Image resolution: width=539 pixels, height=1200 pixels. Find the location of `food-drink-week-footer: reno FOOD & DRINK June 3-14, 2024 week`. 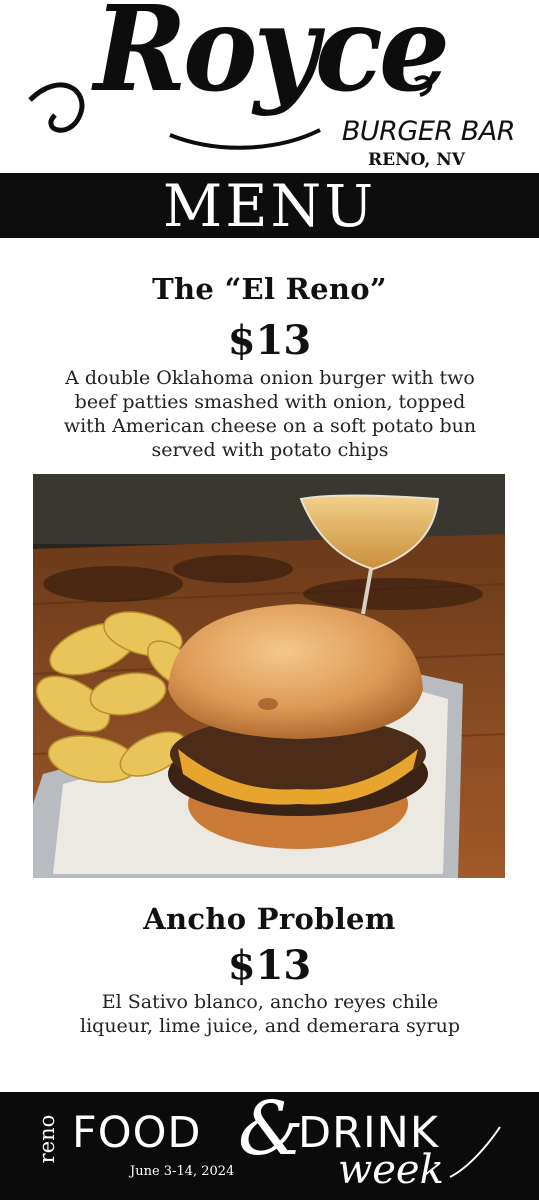

food-drink-week-footer: reno FOOD & DRINK June 3-14, 2024 week is located at coordinates (269, 1146).